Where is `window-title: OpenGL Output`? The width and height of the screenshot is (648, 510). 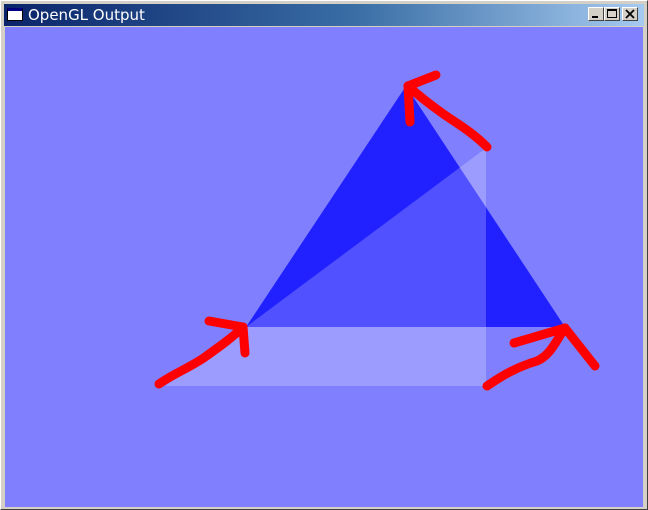
window-title: OpenGL Output is located at coordinates (86, 15).